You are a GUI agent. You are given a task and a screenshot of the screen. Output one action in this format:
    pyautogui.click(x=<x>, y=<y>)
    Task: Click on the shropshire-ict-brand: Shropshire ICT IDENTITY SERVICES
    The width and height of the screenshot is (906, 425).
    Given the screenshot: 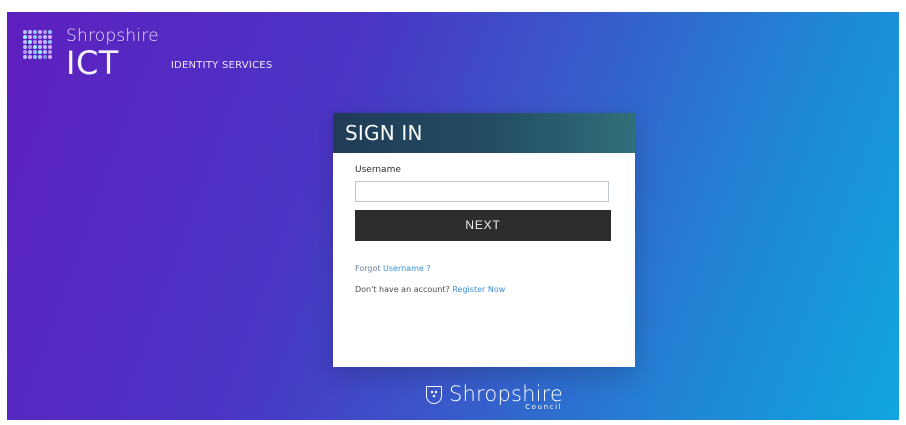 What is the action you would take?
    pyautogui.click(x=147, y=52)
    